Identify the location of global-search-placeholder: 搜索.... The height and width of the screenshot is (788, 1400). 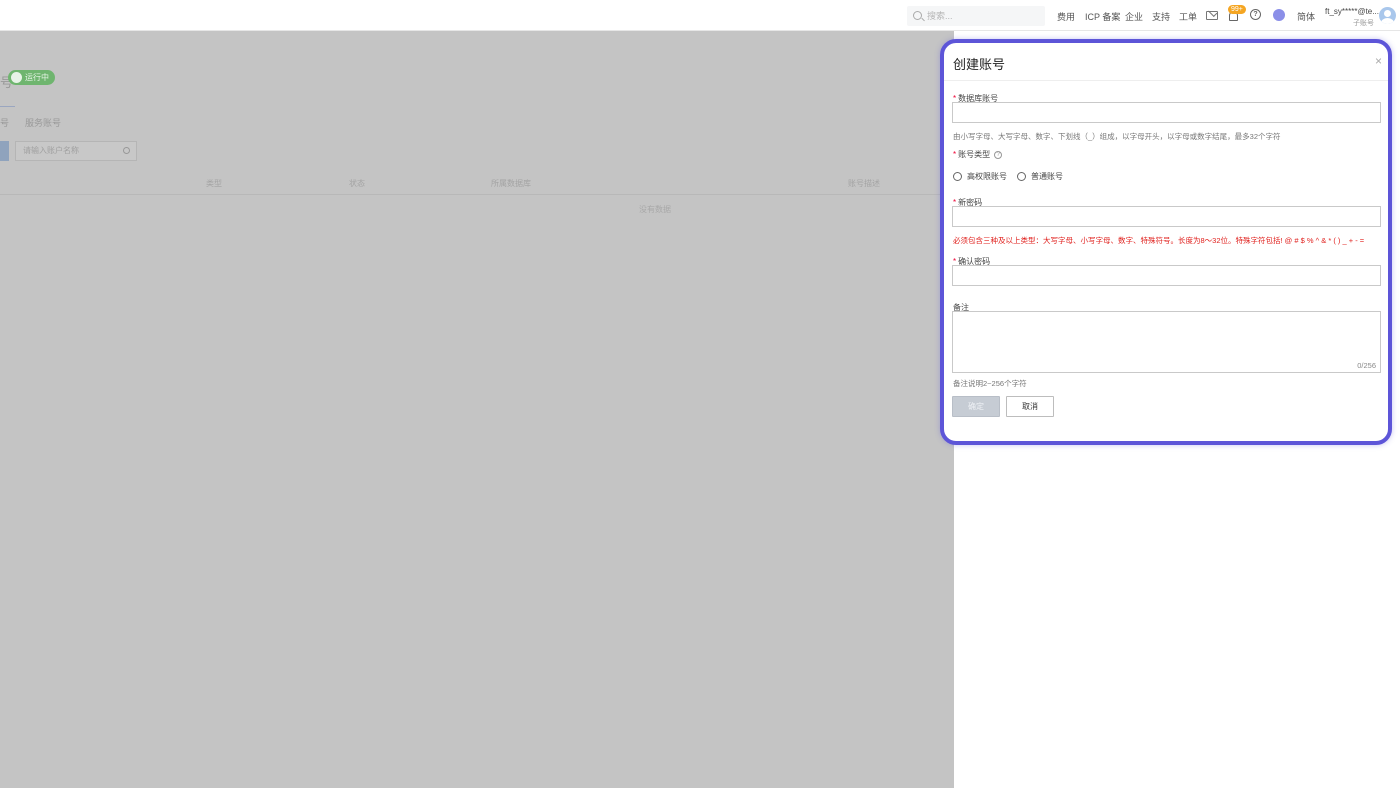
(940, 16).